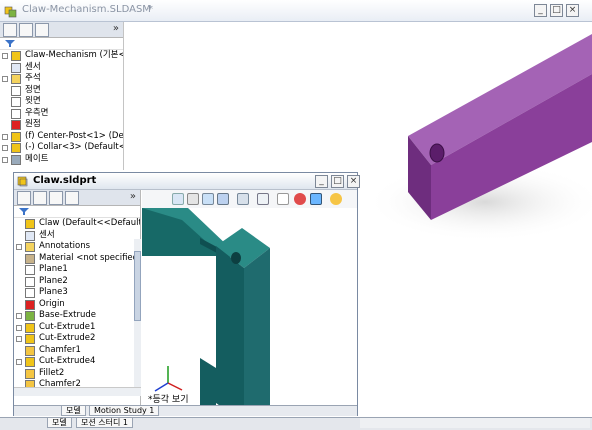 The height and width of the screenshot is (430, 592). Describe the element at coordinates (10, 12) in the screenshot. I see `assembly-document-icon` at that location.